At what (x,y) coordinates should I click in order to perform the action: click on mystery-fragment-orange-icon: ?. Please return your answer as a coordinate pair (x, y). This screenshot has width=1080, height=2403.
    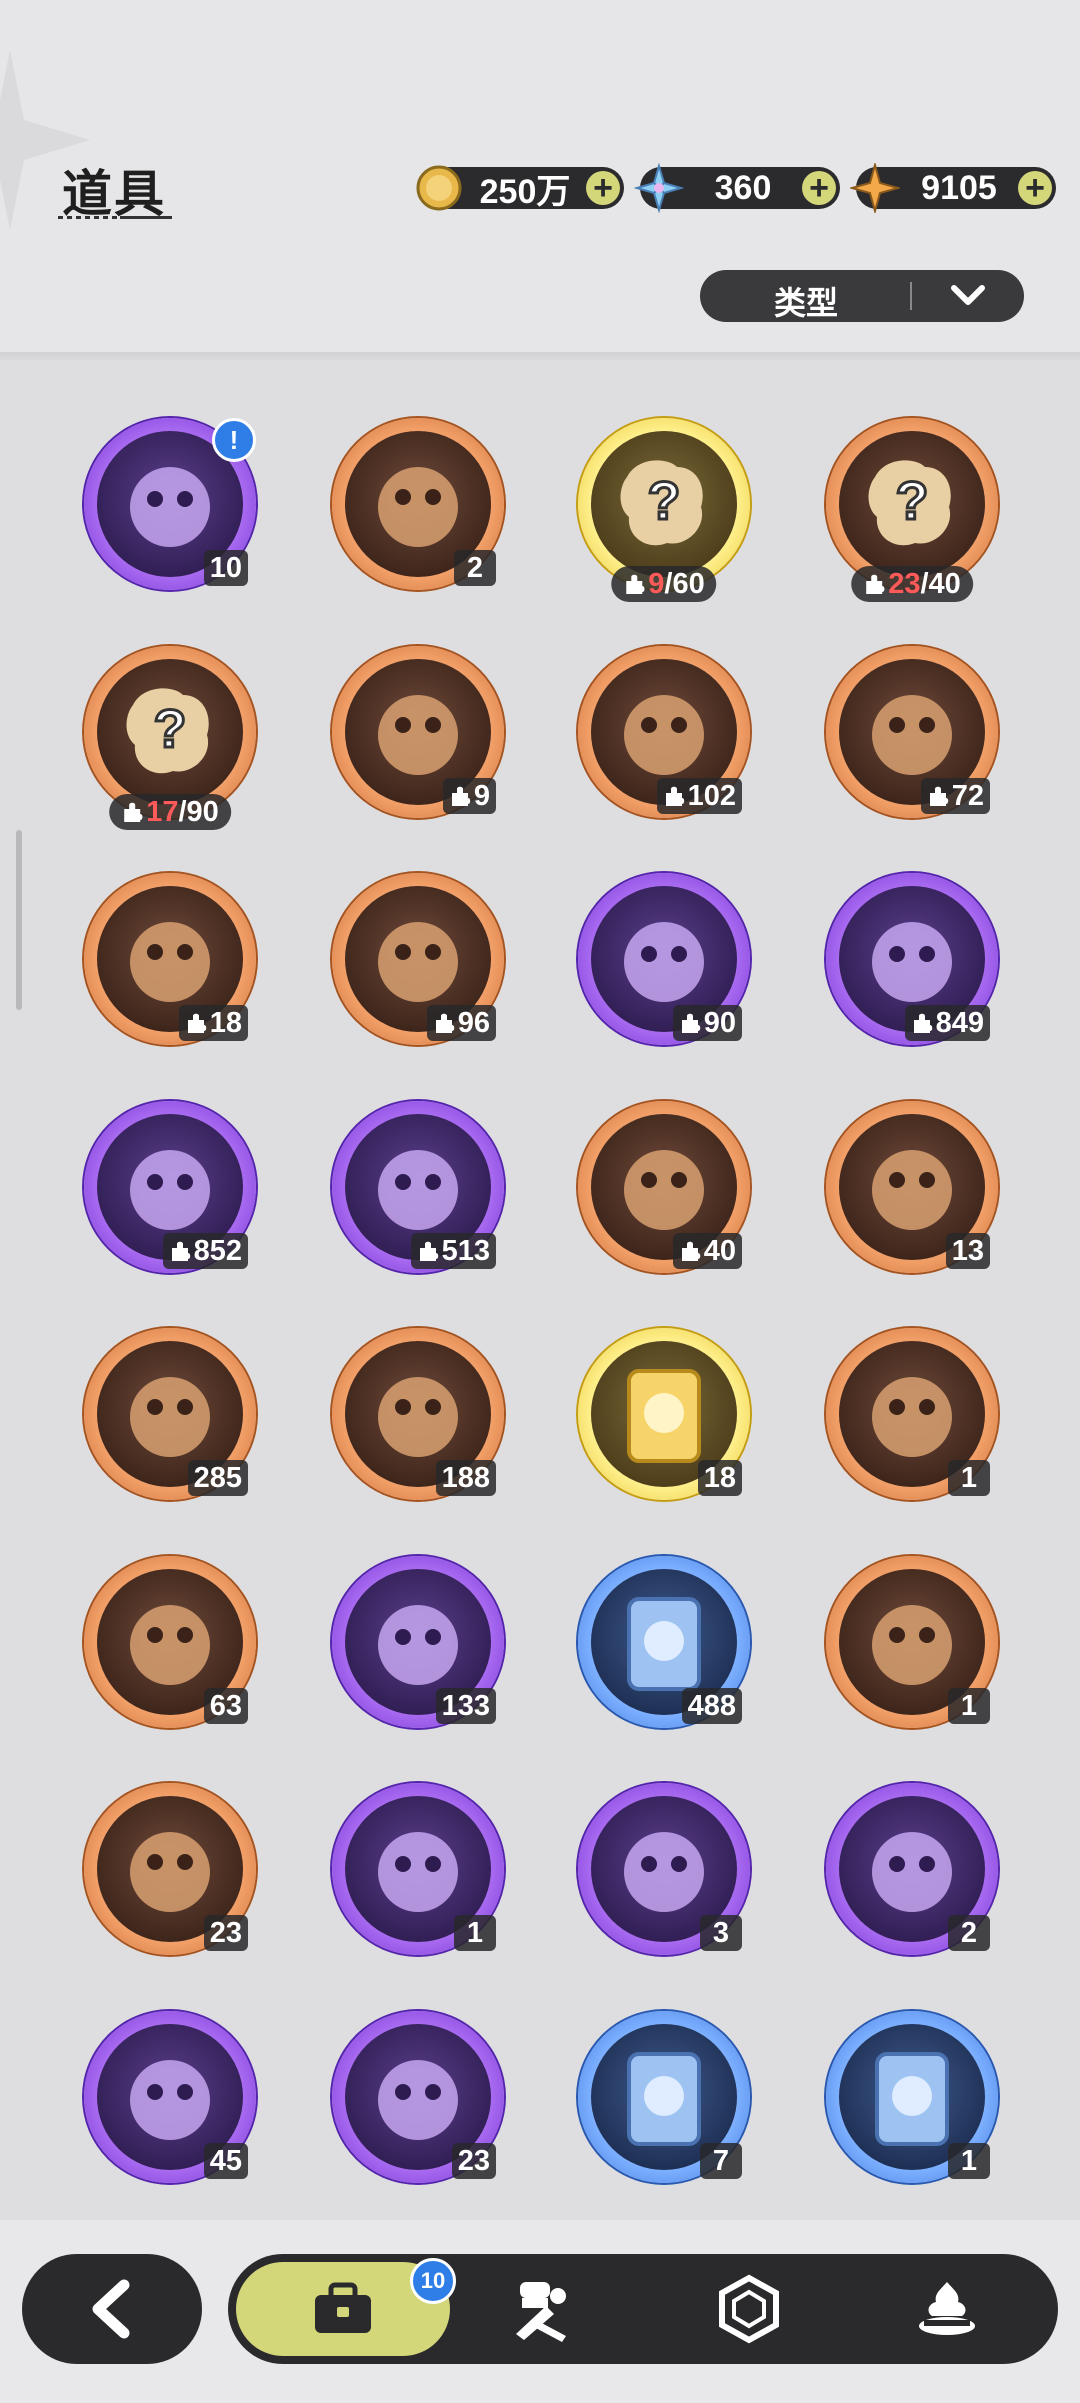
    Looking at the image, I should click on (909, 503).